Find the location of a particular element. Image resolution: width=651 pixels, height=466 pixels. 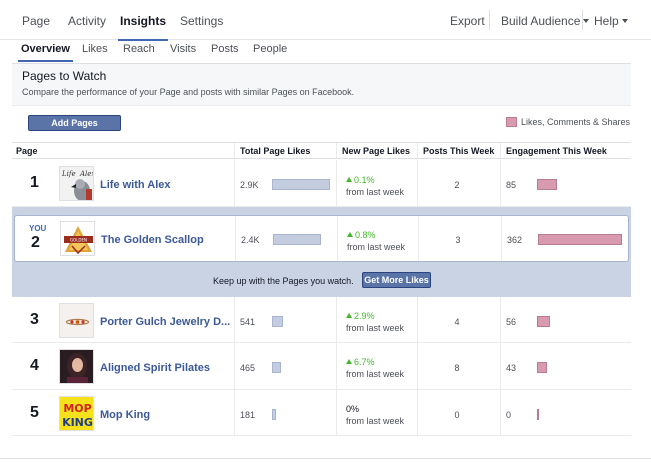

jewelry-thumbnail-icon is located at coordinates (76, 320).